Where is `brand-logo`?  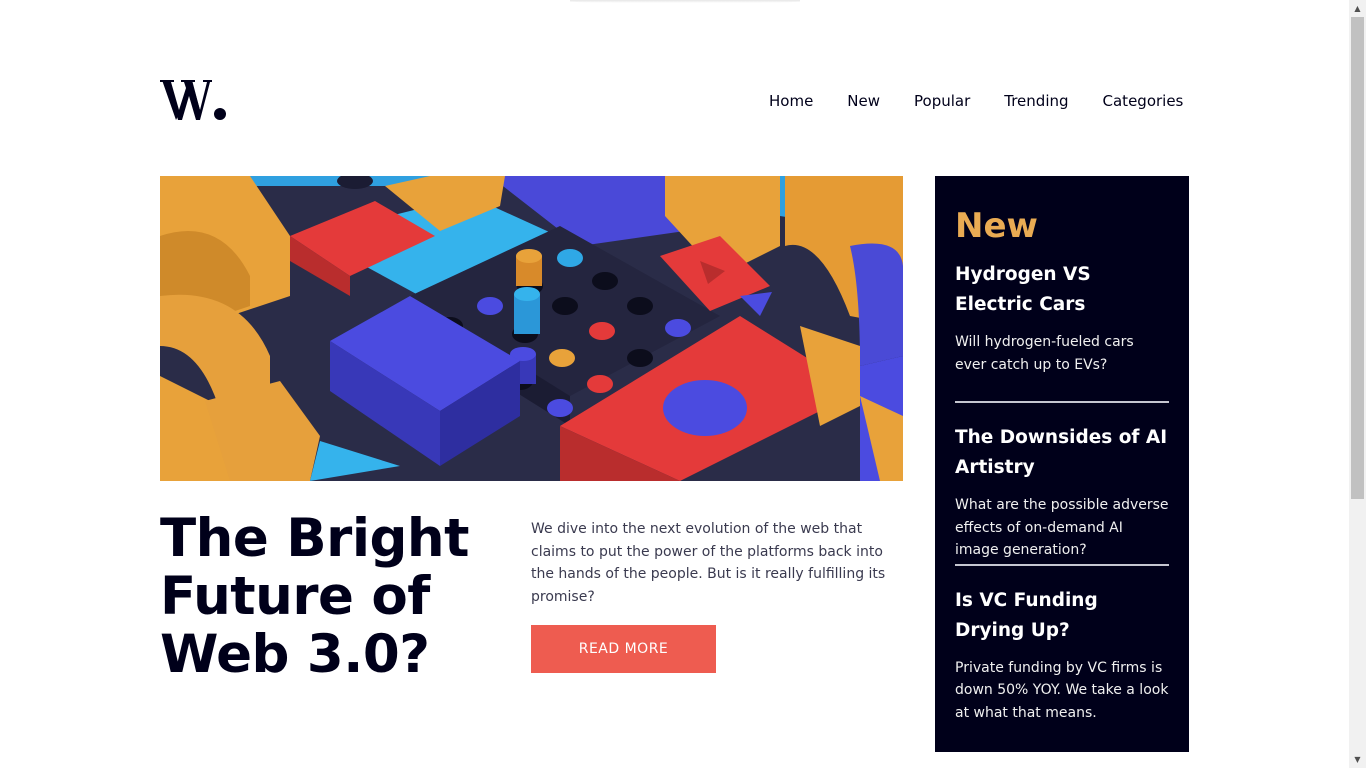 brand-logo is located at coordinates (195, 99).